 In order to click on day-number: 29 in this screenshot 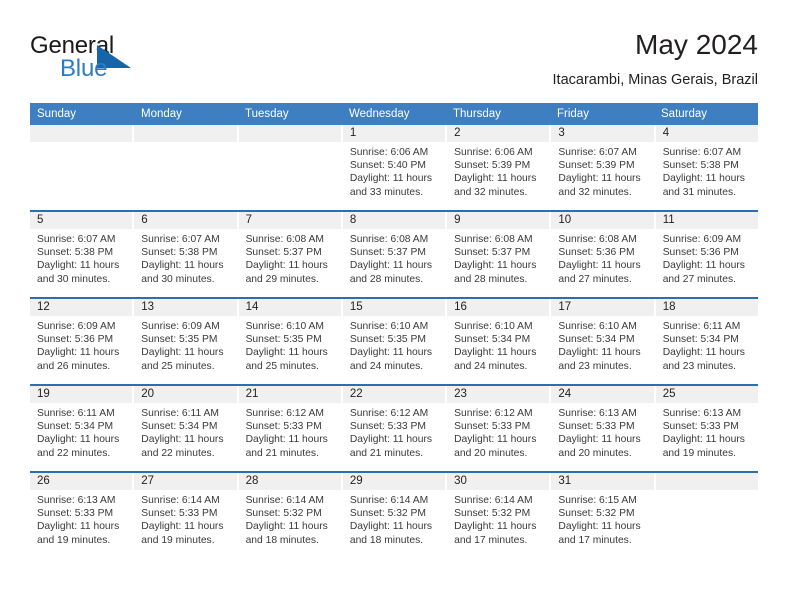, I will do `click(394, 481)`.